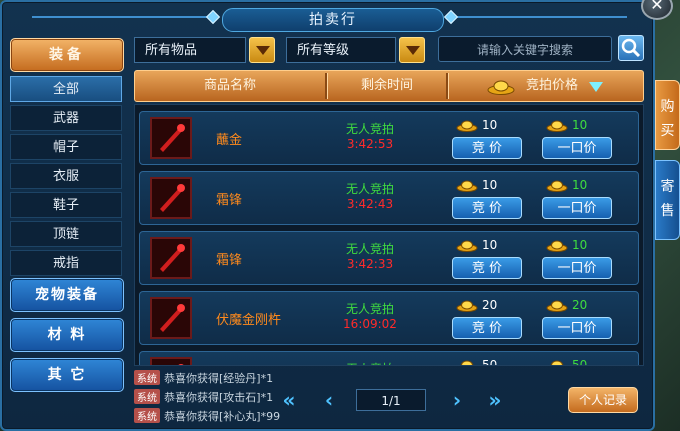 This screenshot has height=431, width=680. Describe the element at coordinates (333, 20) in the screenshot. I see `window-title: 拍卖行` at that location.